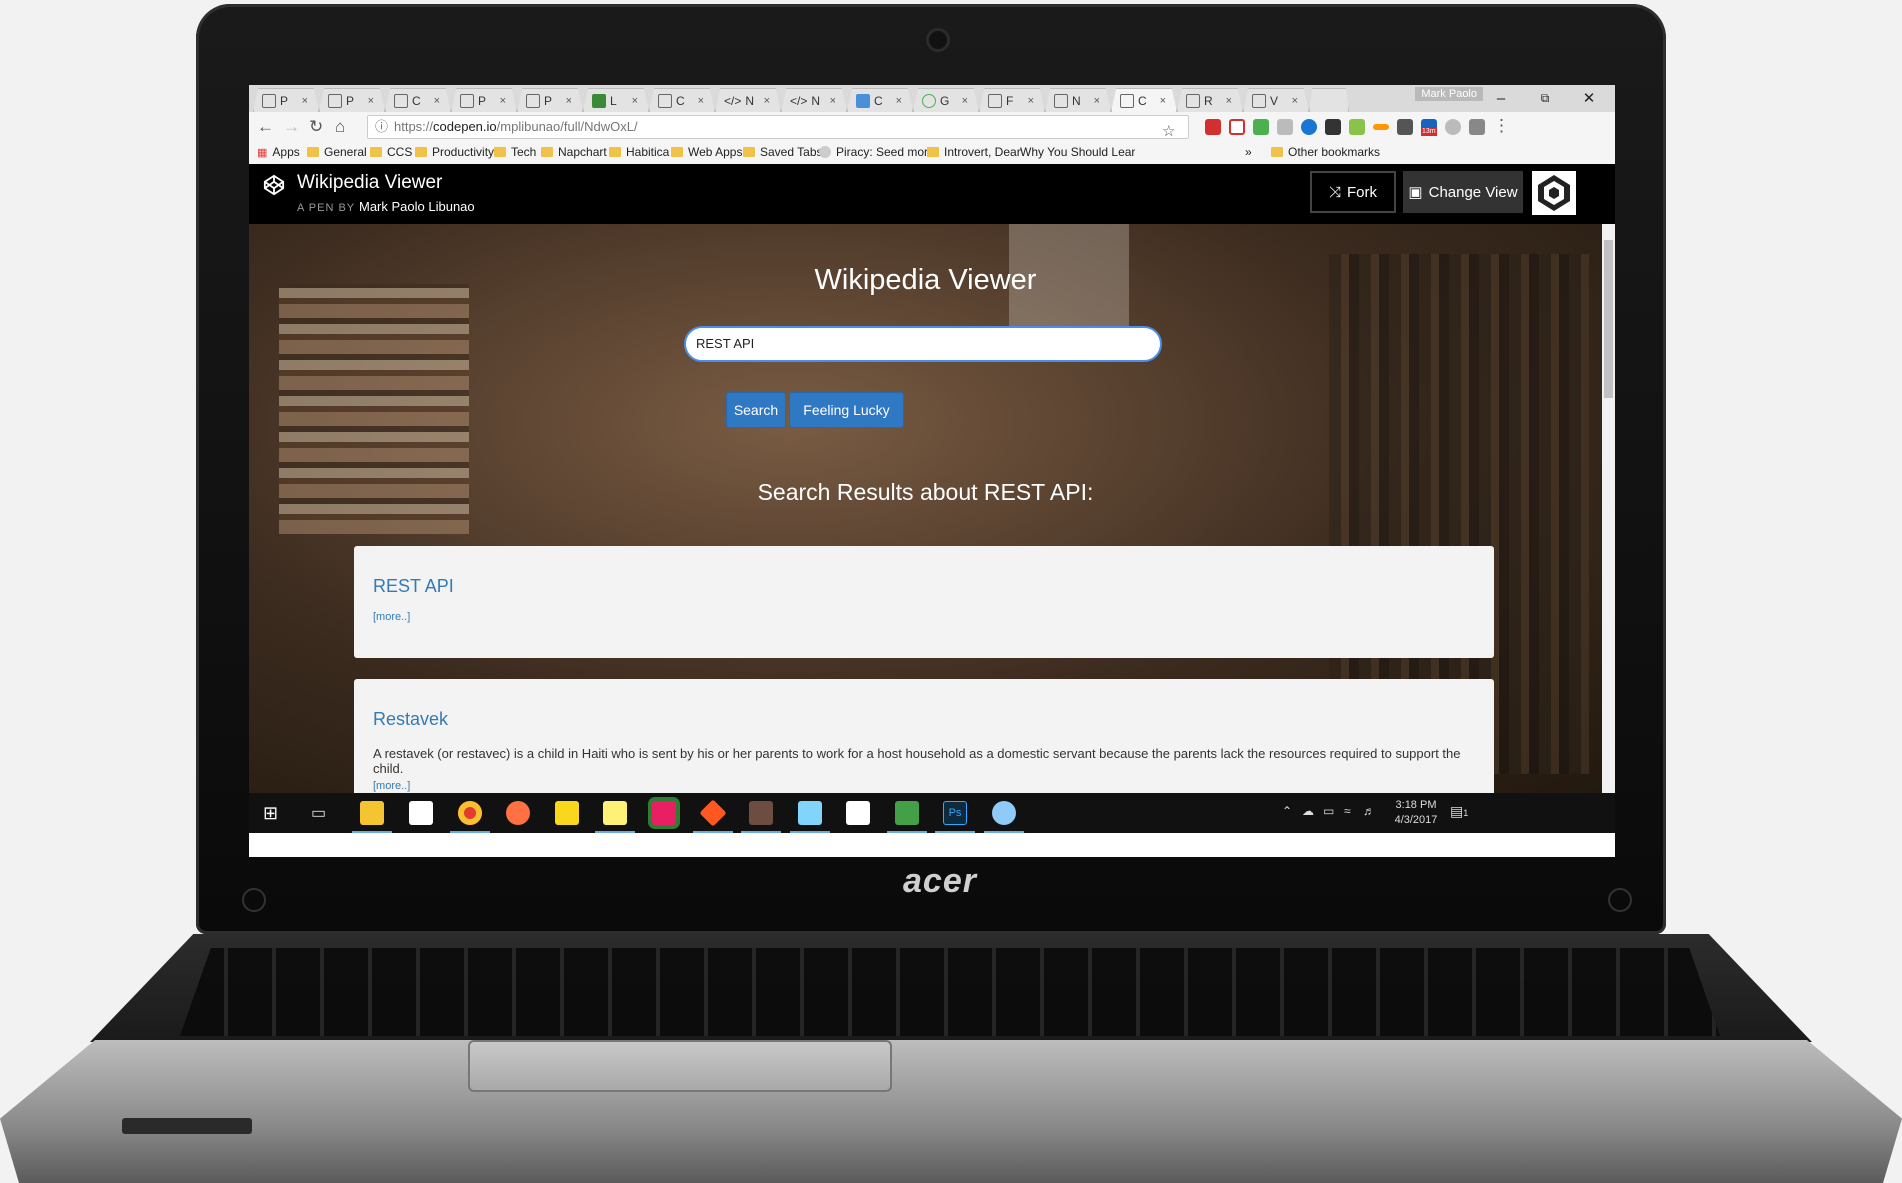 This screenshot has width=1902, height=1183. I want to click on pocket-icon, so click(1405, 127).